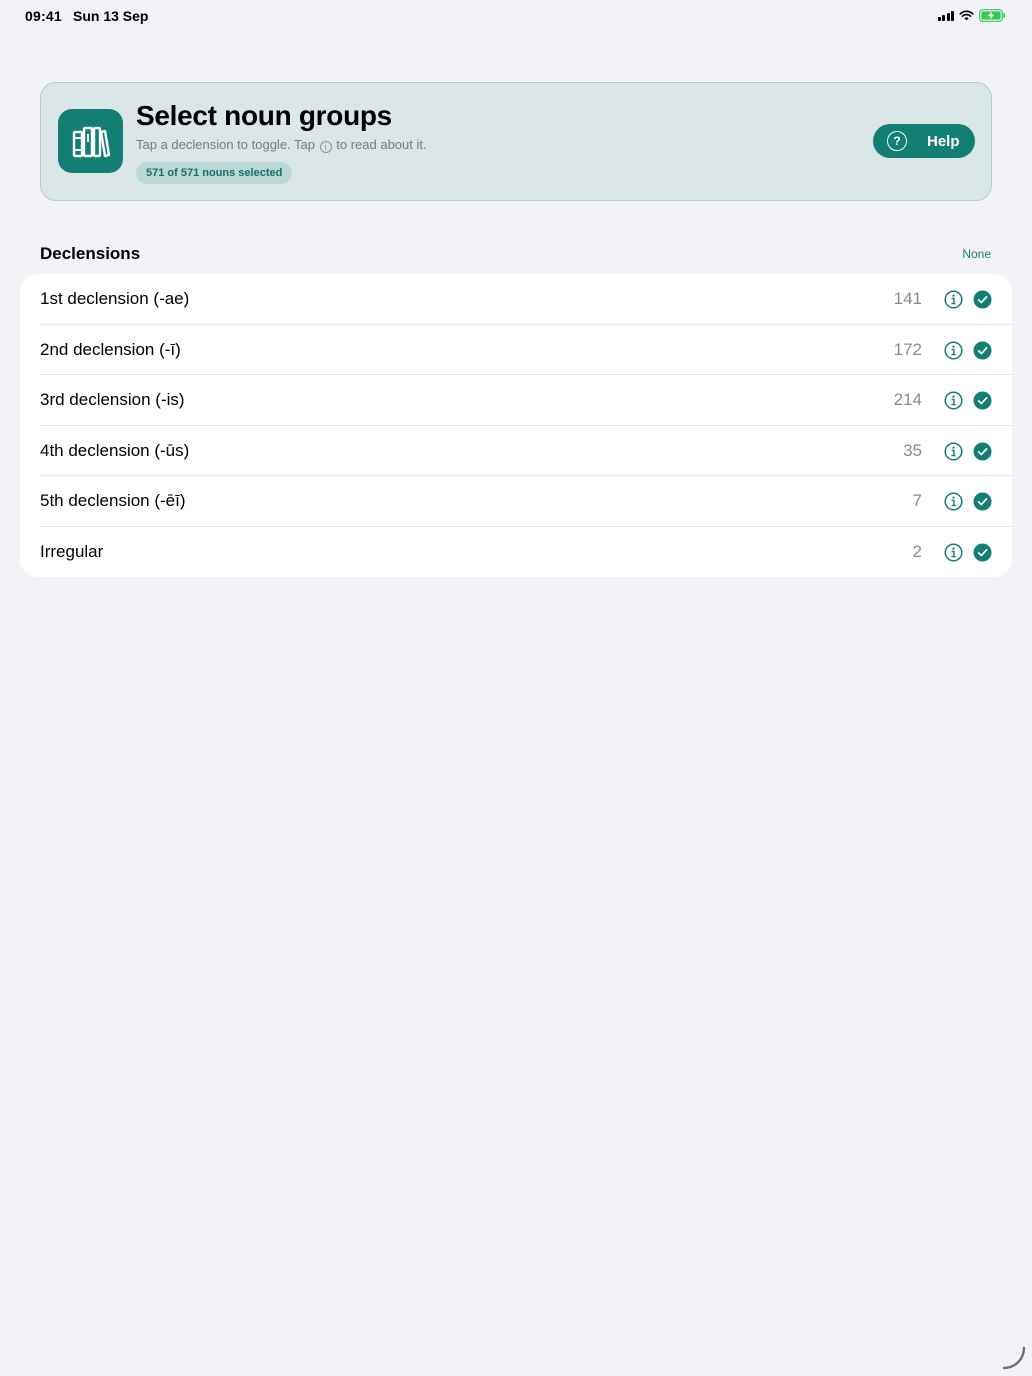  I want to click on page-title: Select noun groups, so click(264, 115).